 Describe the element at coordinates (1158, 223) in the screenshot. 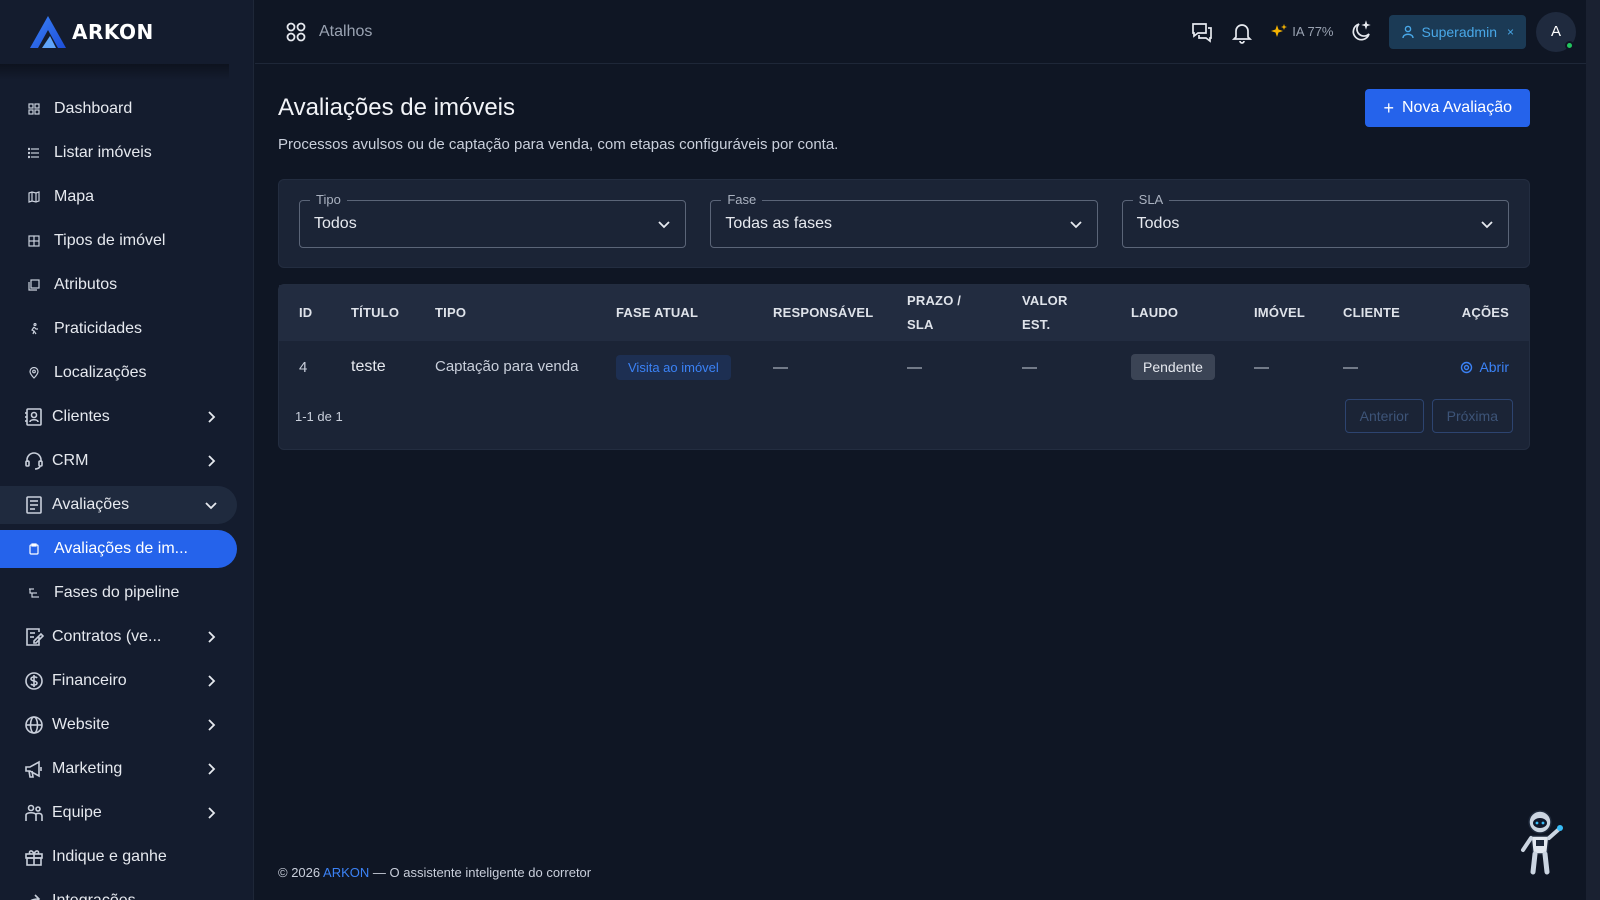

I see `sla-select-value: Todos` at that location.